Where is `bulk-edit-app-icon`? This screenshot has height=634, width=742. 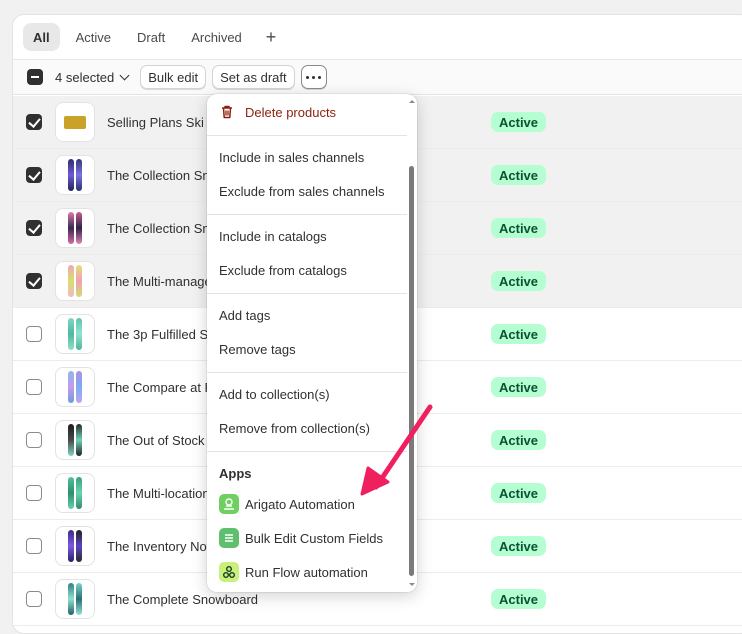 bulk-edit-app-icon is located at coordinates (229, 538).